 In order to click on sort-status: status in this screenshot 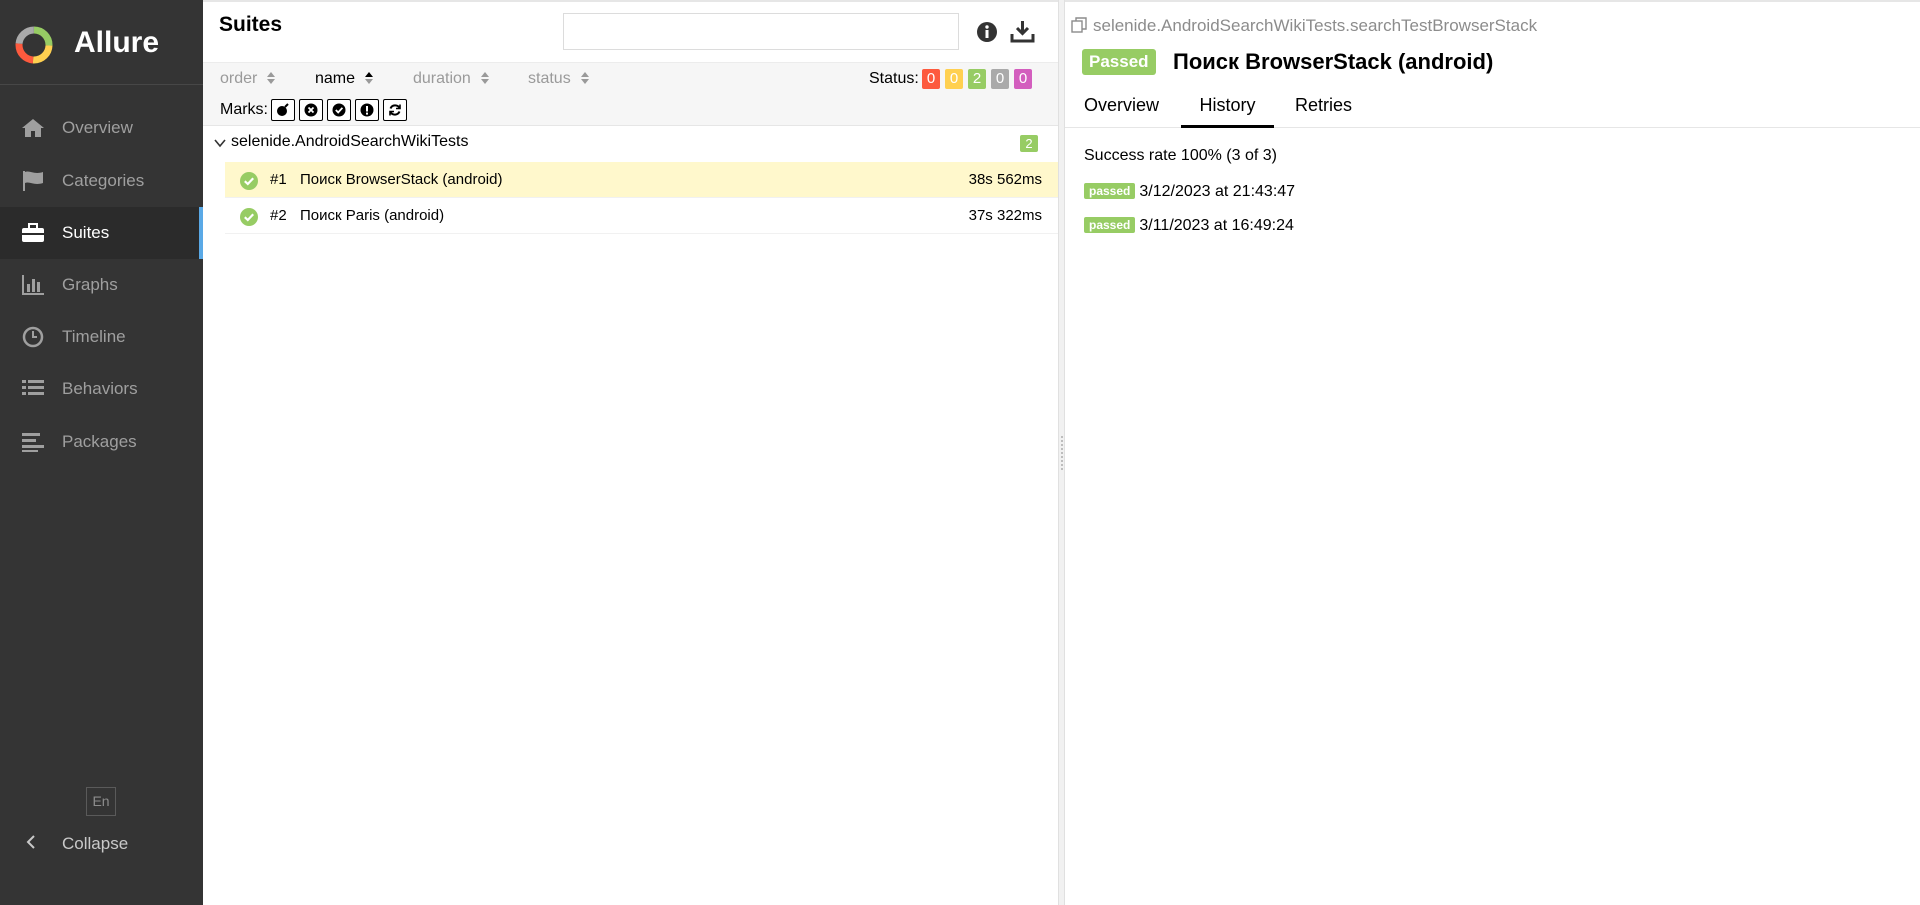, I will do `click(558, 79)`.